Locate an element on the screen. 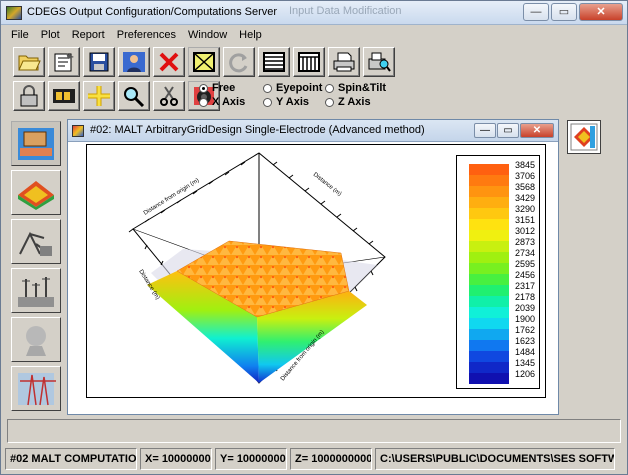 Image resolution: width=628 pixels, height=475 pixels. open-folder-button is located at coordinates (29, 62).